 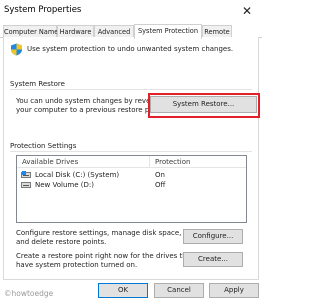 I want to click on close-icon: ✕, so click(x=247, y=11).